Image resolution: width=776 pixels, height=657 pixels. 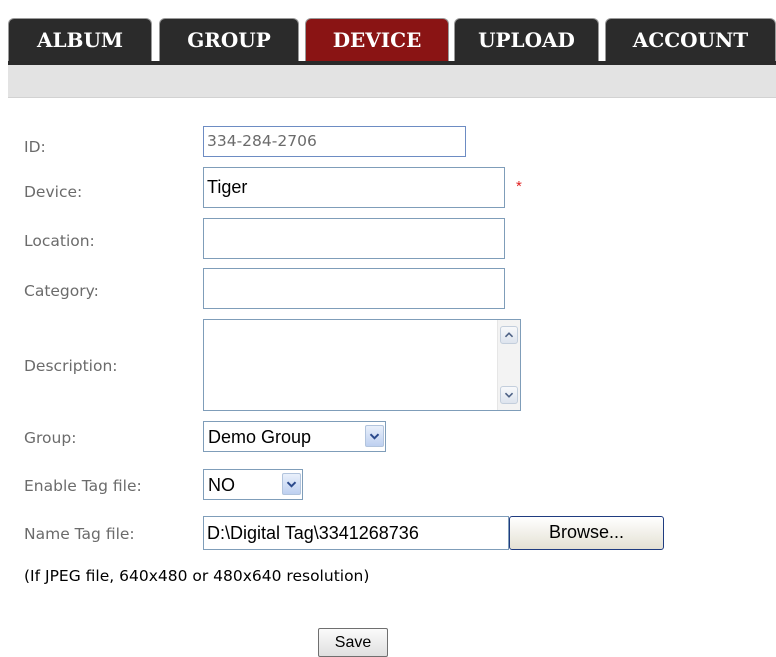 I want to click on enable-tag-select: NO, so click(x=253, y=484).